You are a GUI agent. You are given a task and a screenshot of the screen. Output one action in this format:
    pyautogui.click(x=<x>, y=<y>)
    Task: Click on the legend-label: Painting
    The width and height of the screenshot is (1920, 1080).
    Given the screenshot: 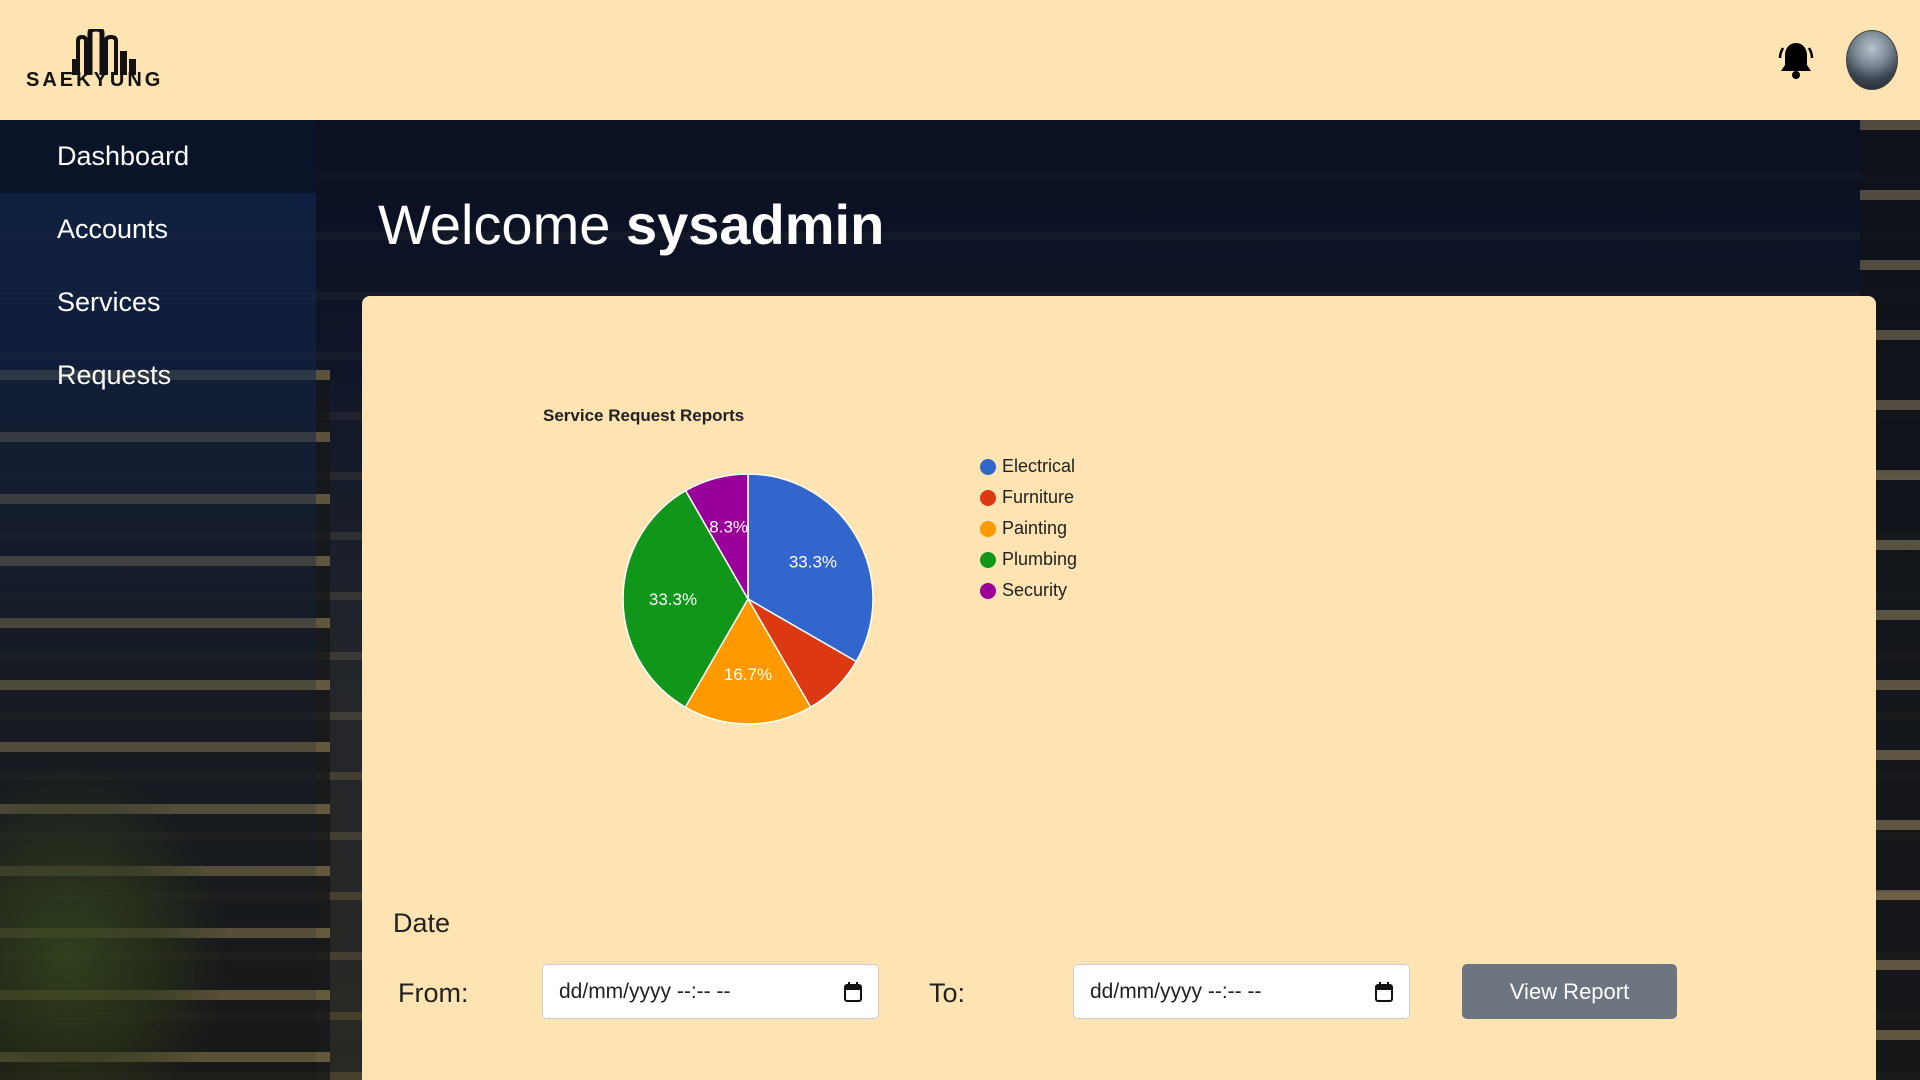 What is the action you would take?
    pyautogui.click(x=1035, y=528)
    